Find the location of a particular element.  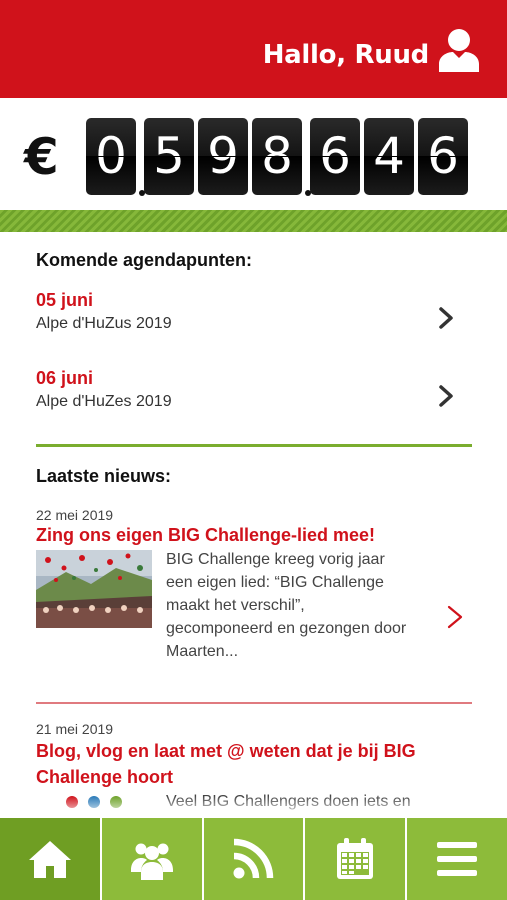

counter-digit: 4 is located at coordinates (389, 156).